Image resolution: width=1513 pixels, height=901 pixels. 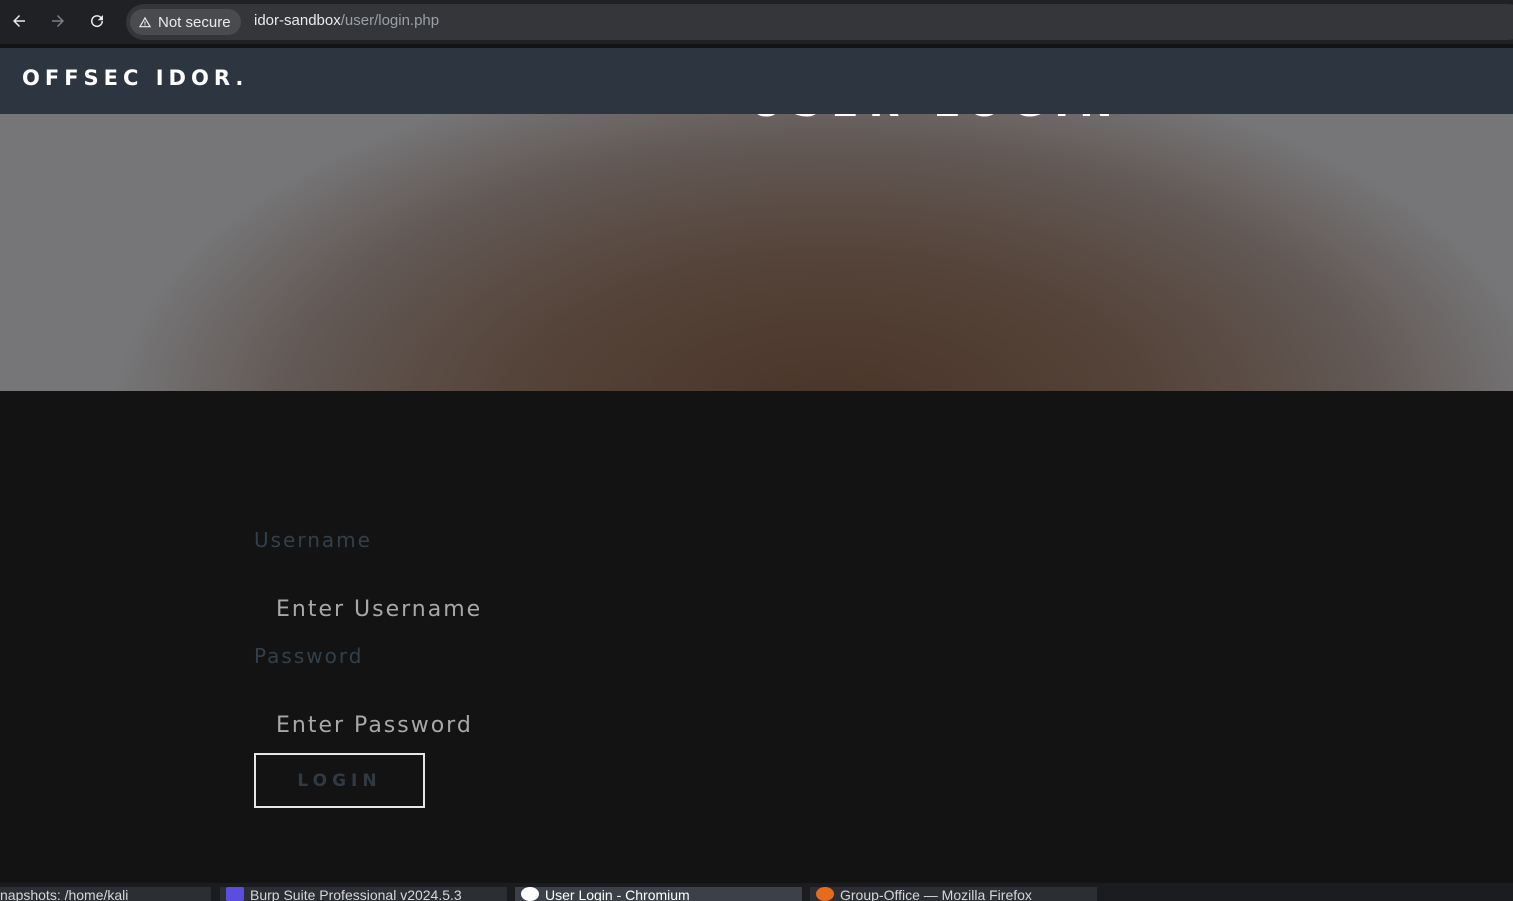 I want to click on taskbar-item-firefox: Group-Office — Mozilla Firefox, so click(x=953, y=894).